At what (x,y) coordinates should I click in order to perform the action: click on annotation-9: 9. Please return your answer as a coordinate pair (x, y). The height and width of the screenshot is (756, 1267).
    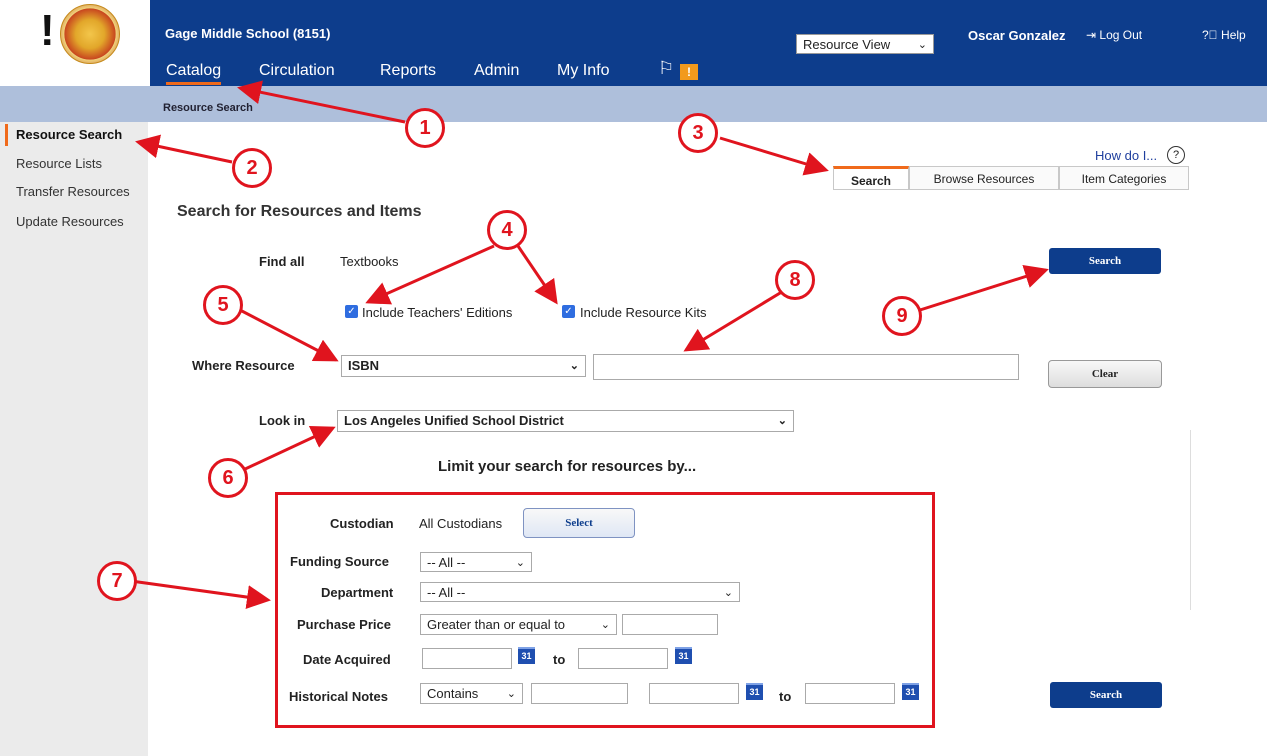
    Looking at the image, I should click on (902, 316).